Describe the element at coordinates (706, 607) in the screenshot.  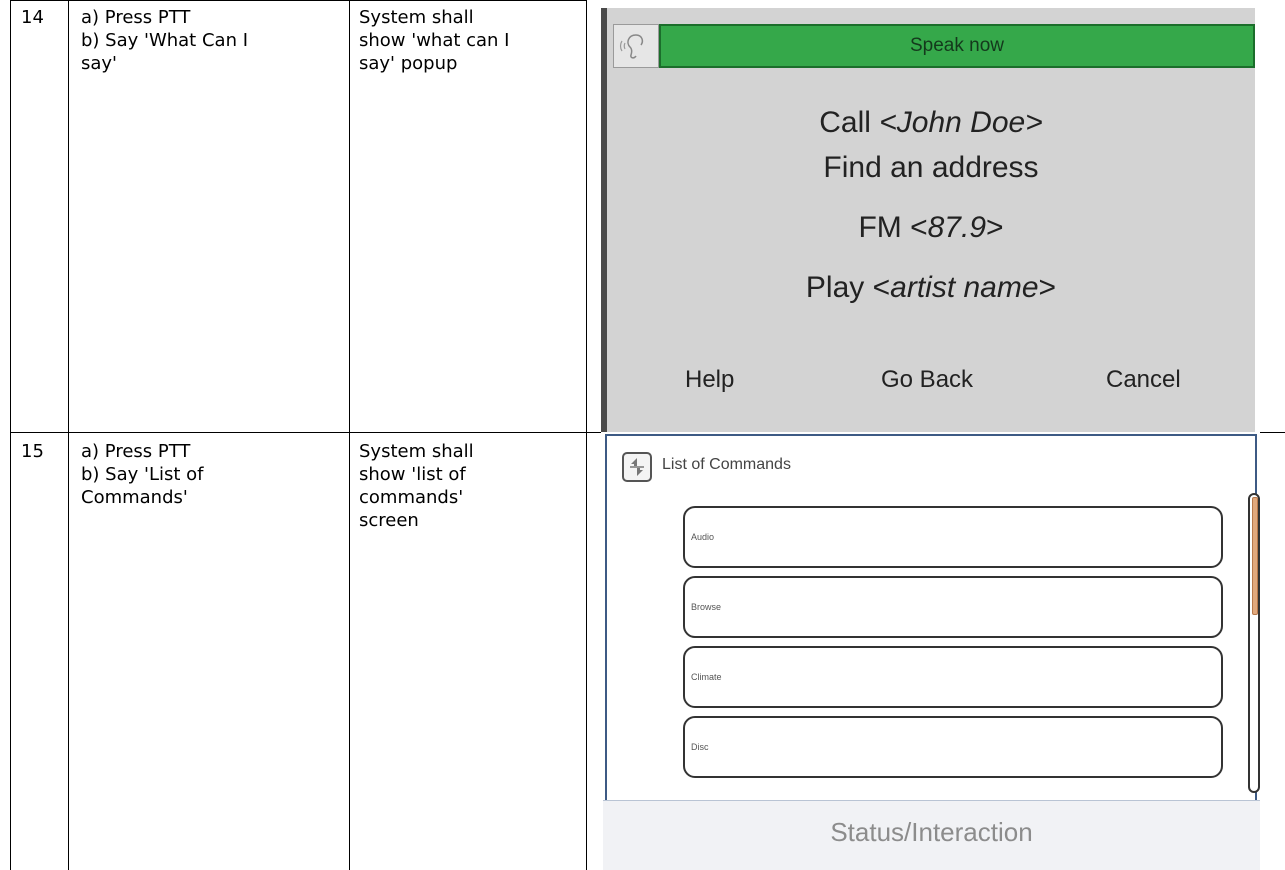
I see `list-item-label: Browse` at that location.